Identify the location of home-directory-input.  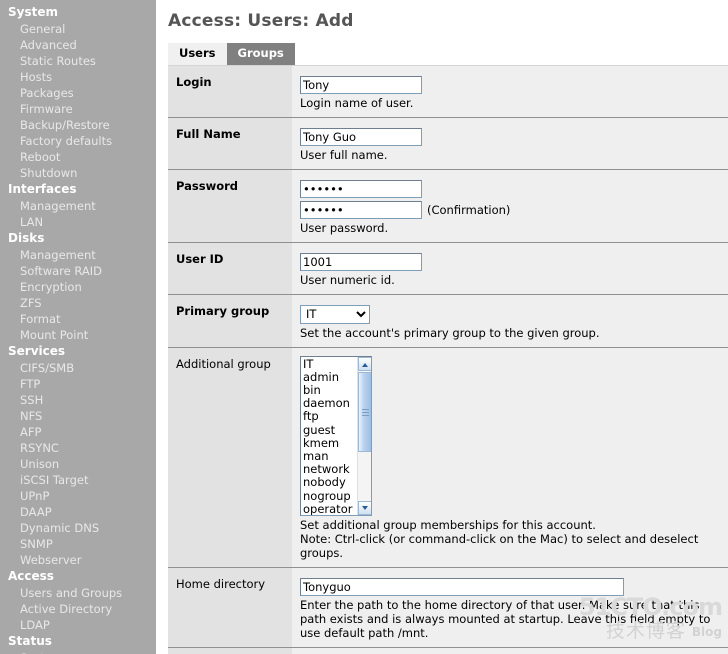
(462, 586).